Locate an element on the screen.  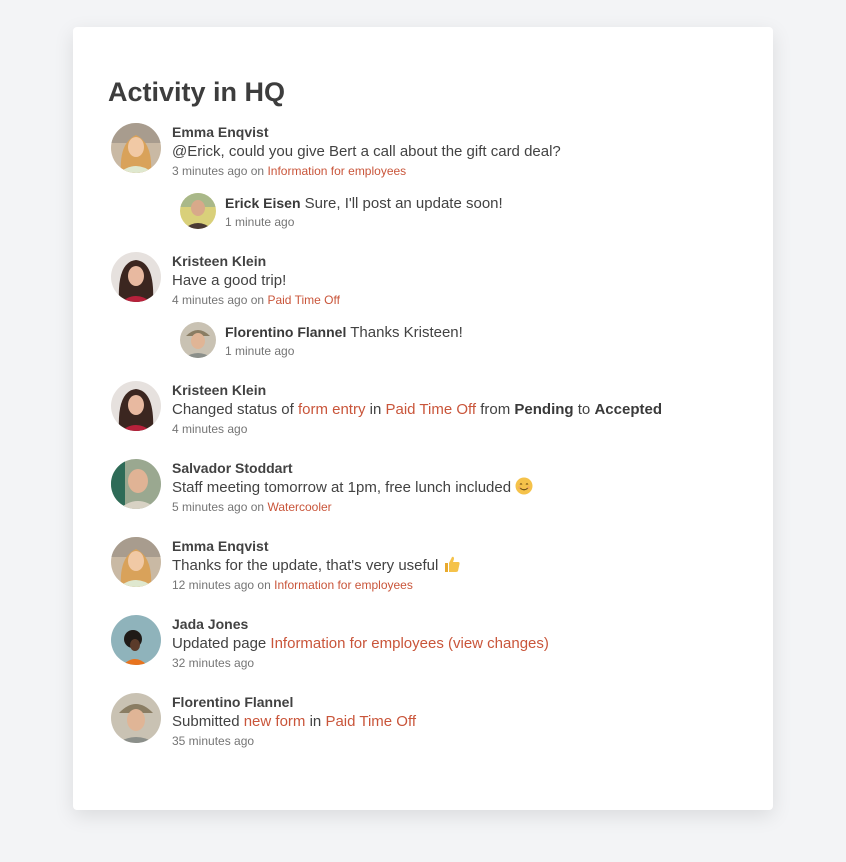
page-title: Activity in HQ is located at coordinates (197, 92).